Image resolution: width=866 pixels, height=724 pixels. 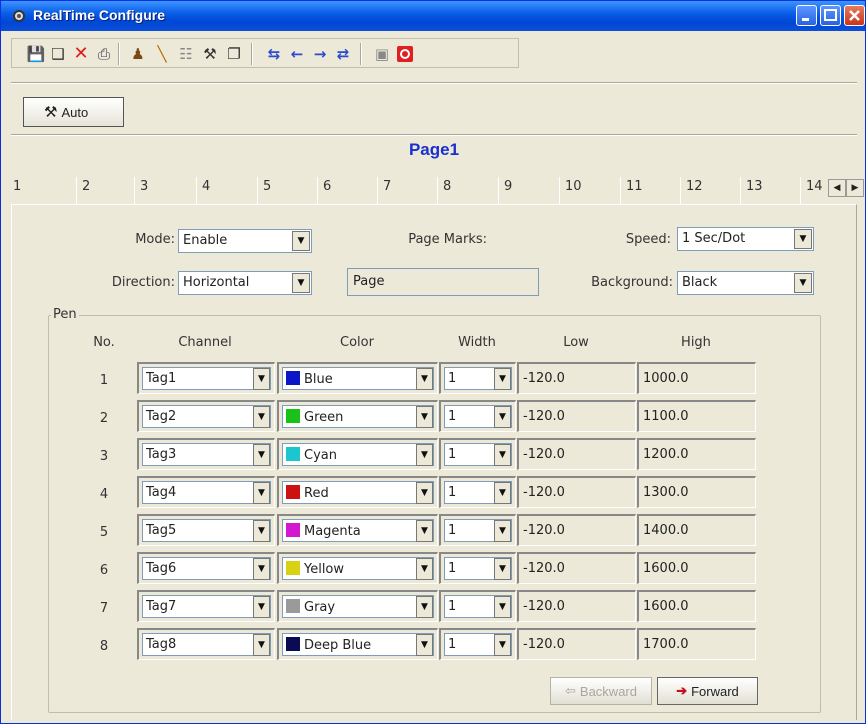 I want to click on backward-button: ⇦ Backward, so click(x=601, y=691).